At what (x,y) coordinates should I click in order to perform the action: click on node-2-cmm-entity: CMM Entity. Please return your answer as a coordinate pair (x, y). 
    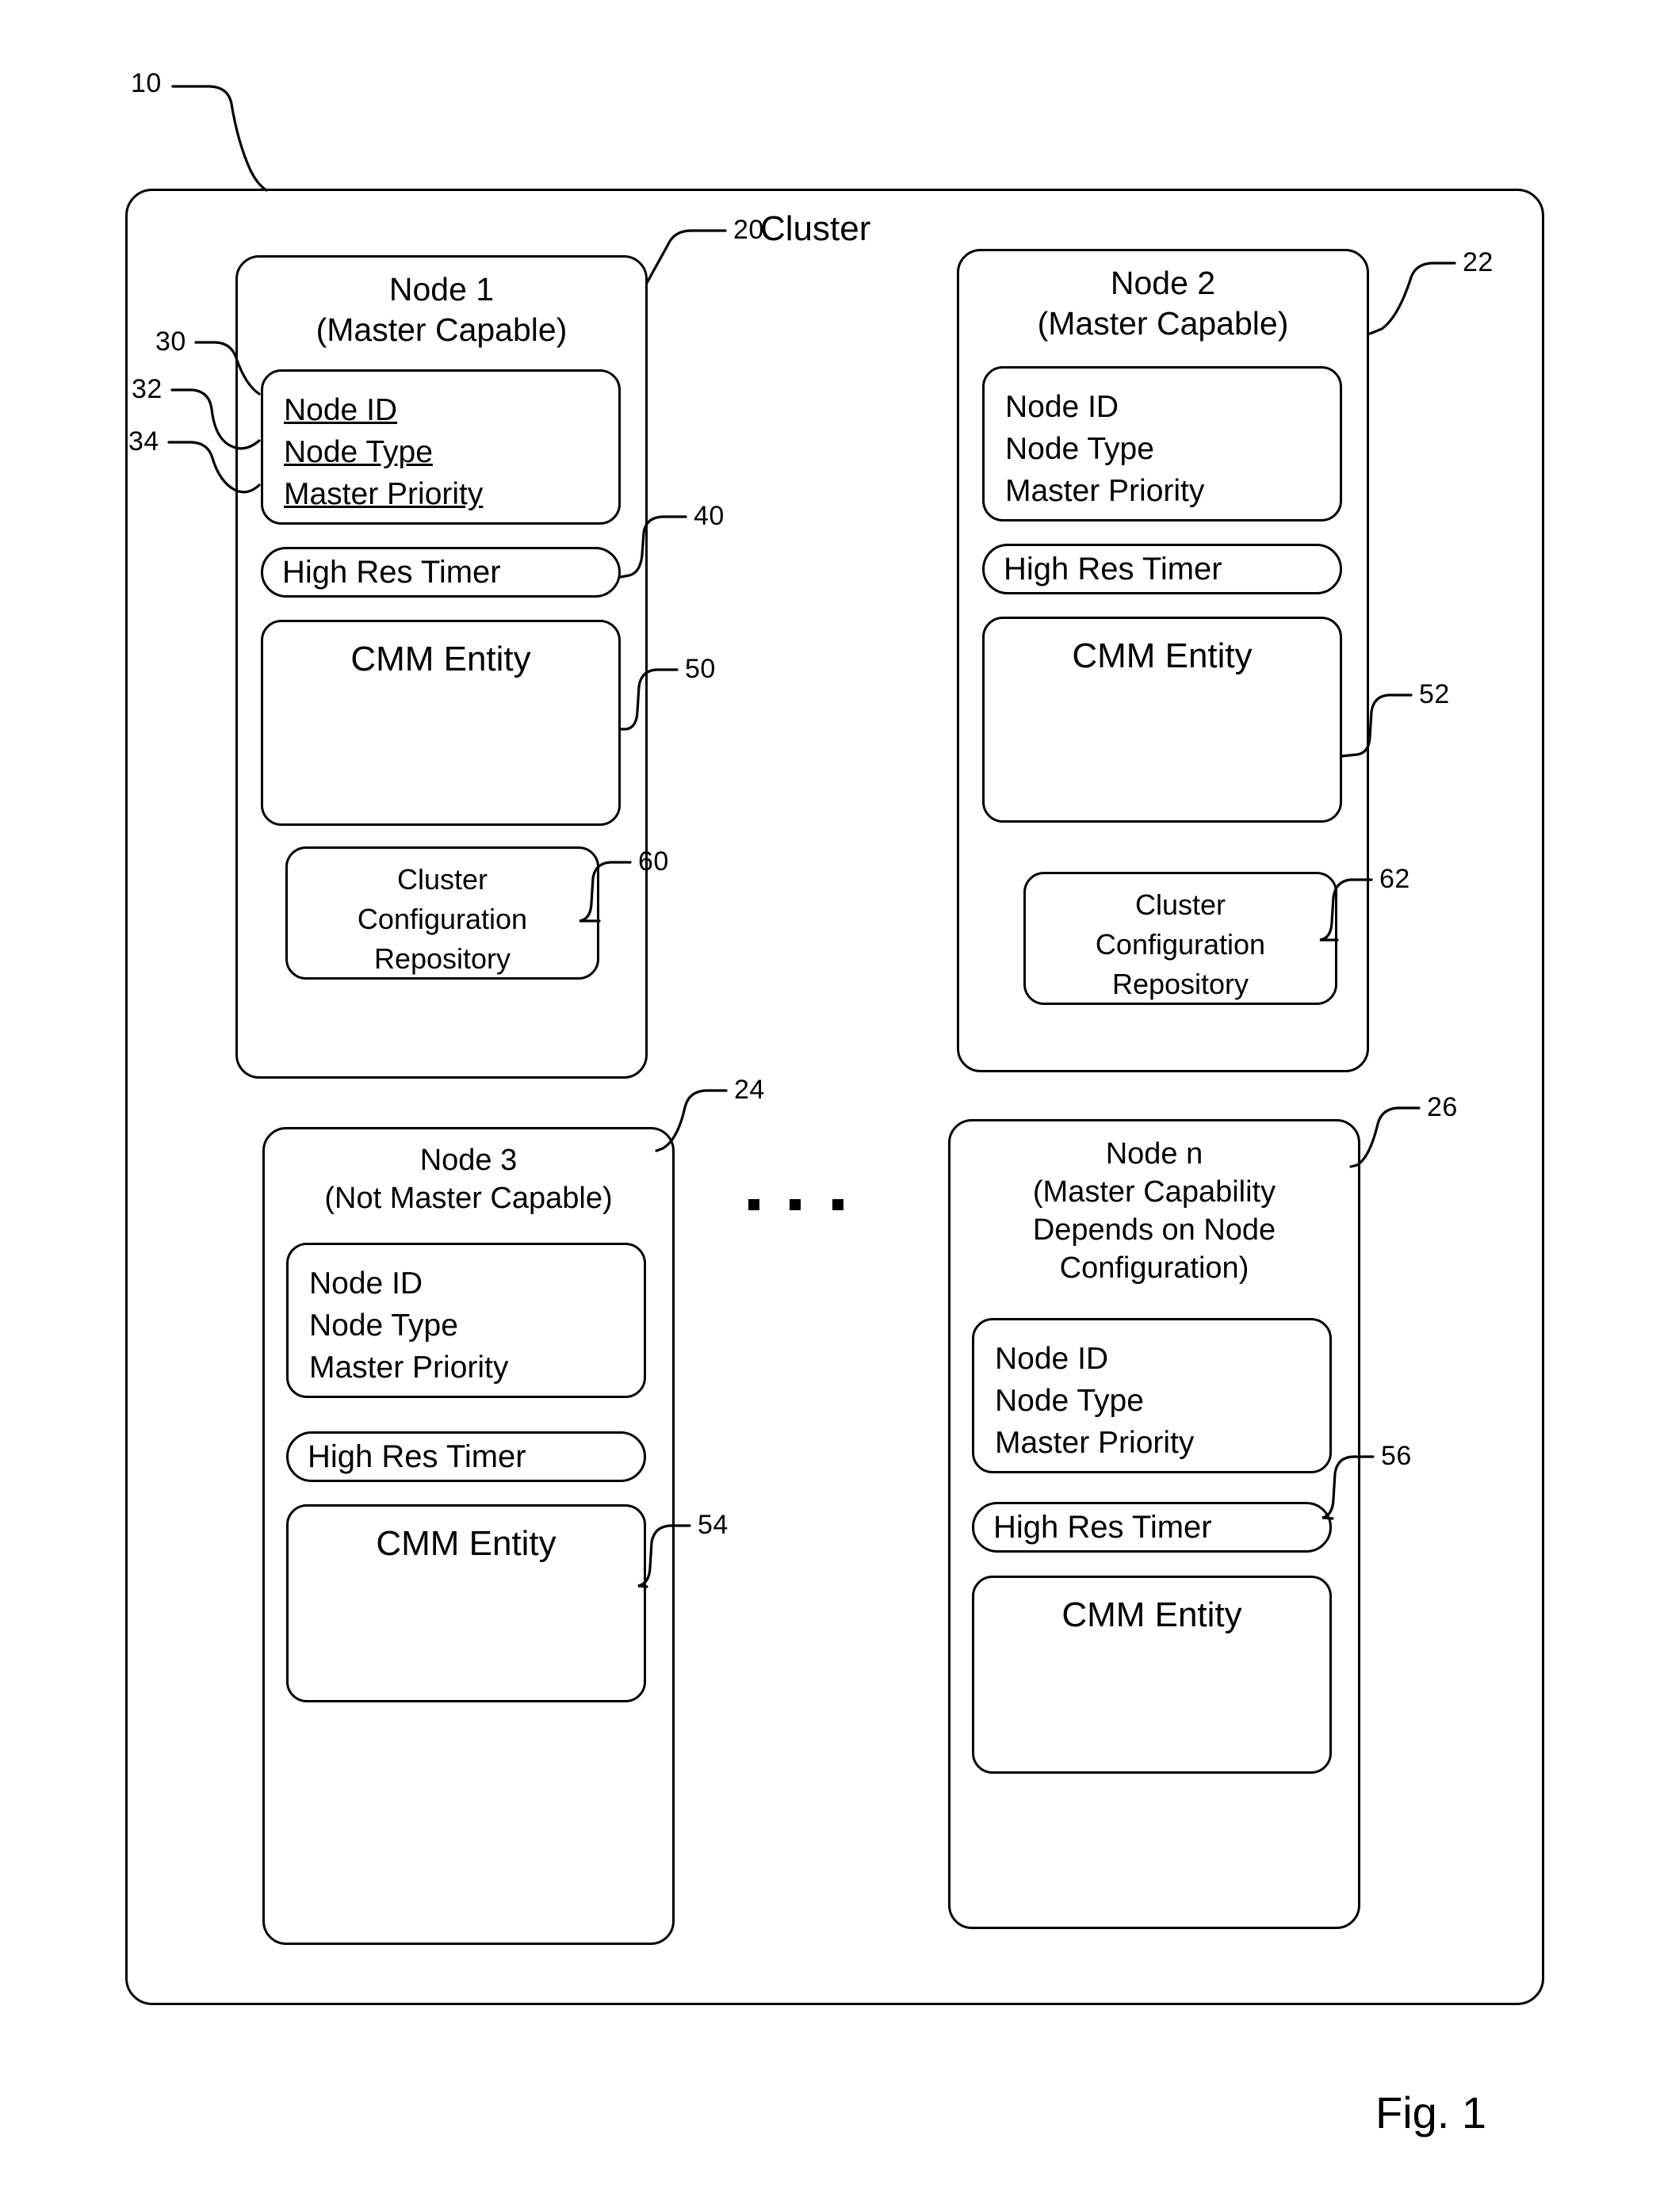
    Looking at the image, I should click on (1162, 720).